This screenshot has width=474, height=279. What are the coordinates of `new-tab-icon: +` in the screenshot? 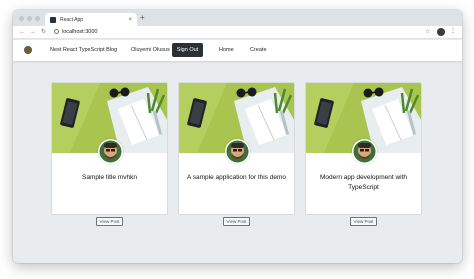 It's located at (142, 18).